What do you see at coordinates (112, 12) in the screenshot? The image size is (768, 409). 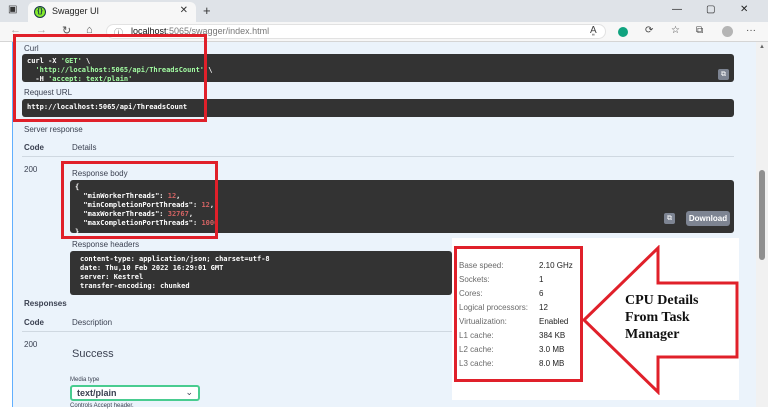 I see `browser-tab: {} Swagger UI ✕` at bounding box center [112, 12].